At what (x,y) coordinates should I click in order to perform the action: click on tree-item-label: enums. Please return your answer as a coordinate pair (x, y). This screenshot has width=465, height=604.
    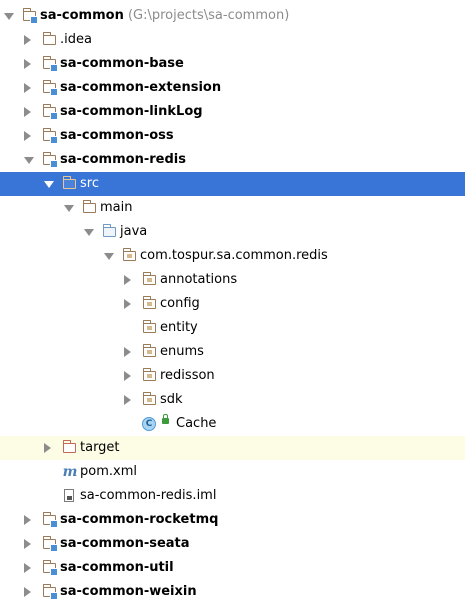
    Looking at the image, I should click on (182, 351).